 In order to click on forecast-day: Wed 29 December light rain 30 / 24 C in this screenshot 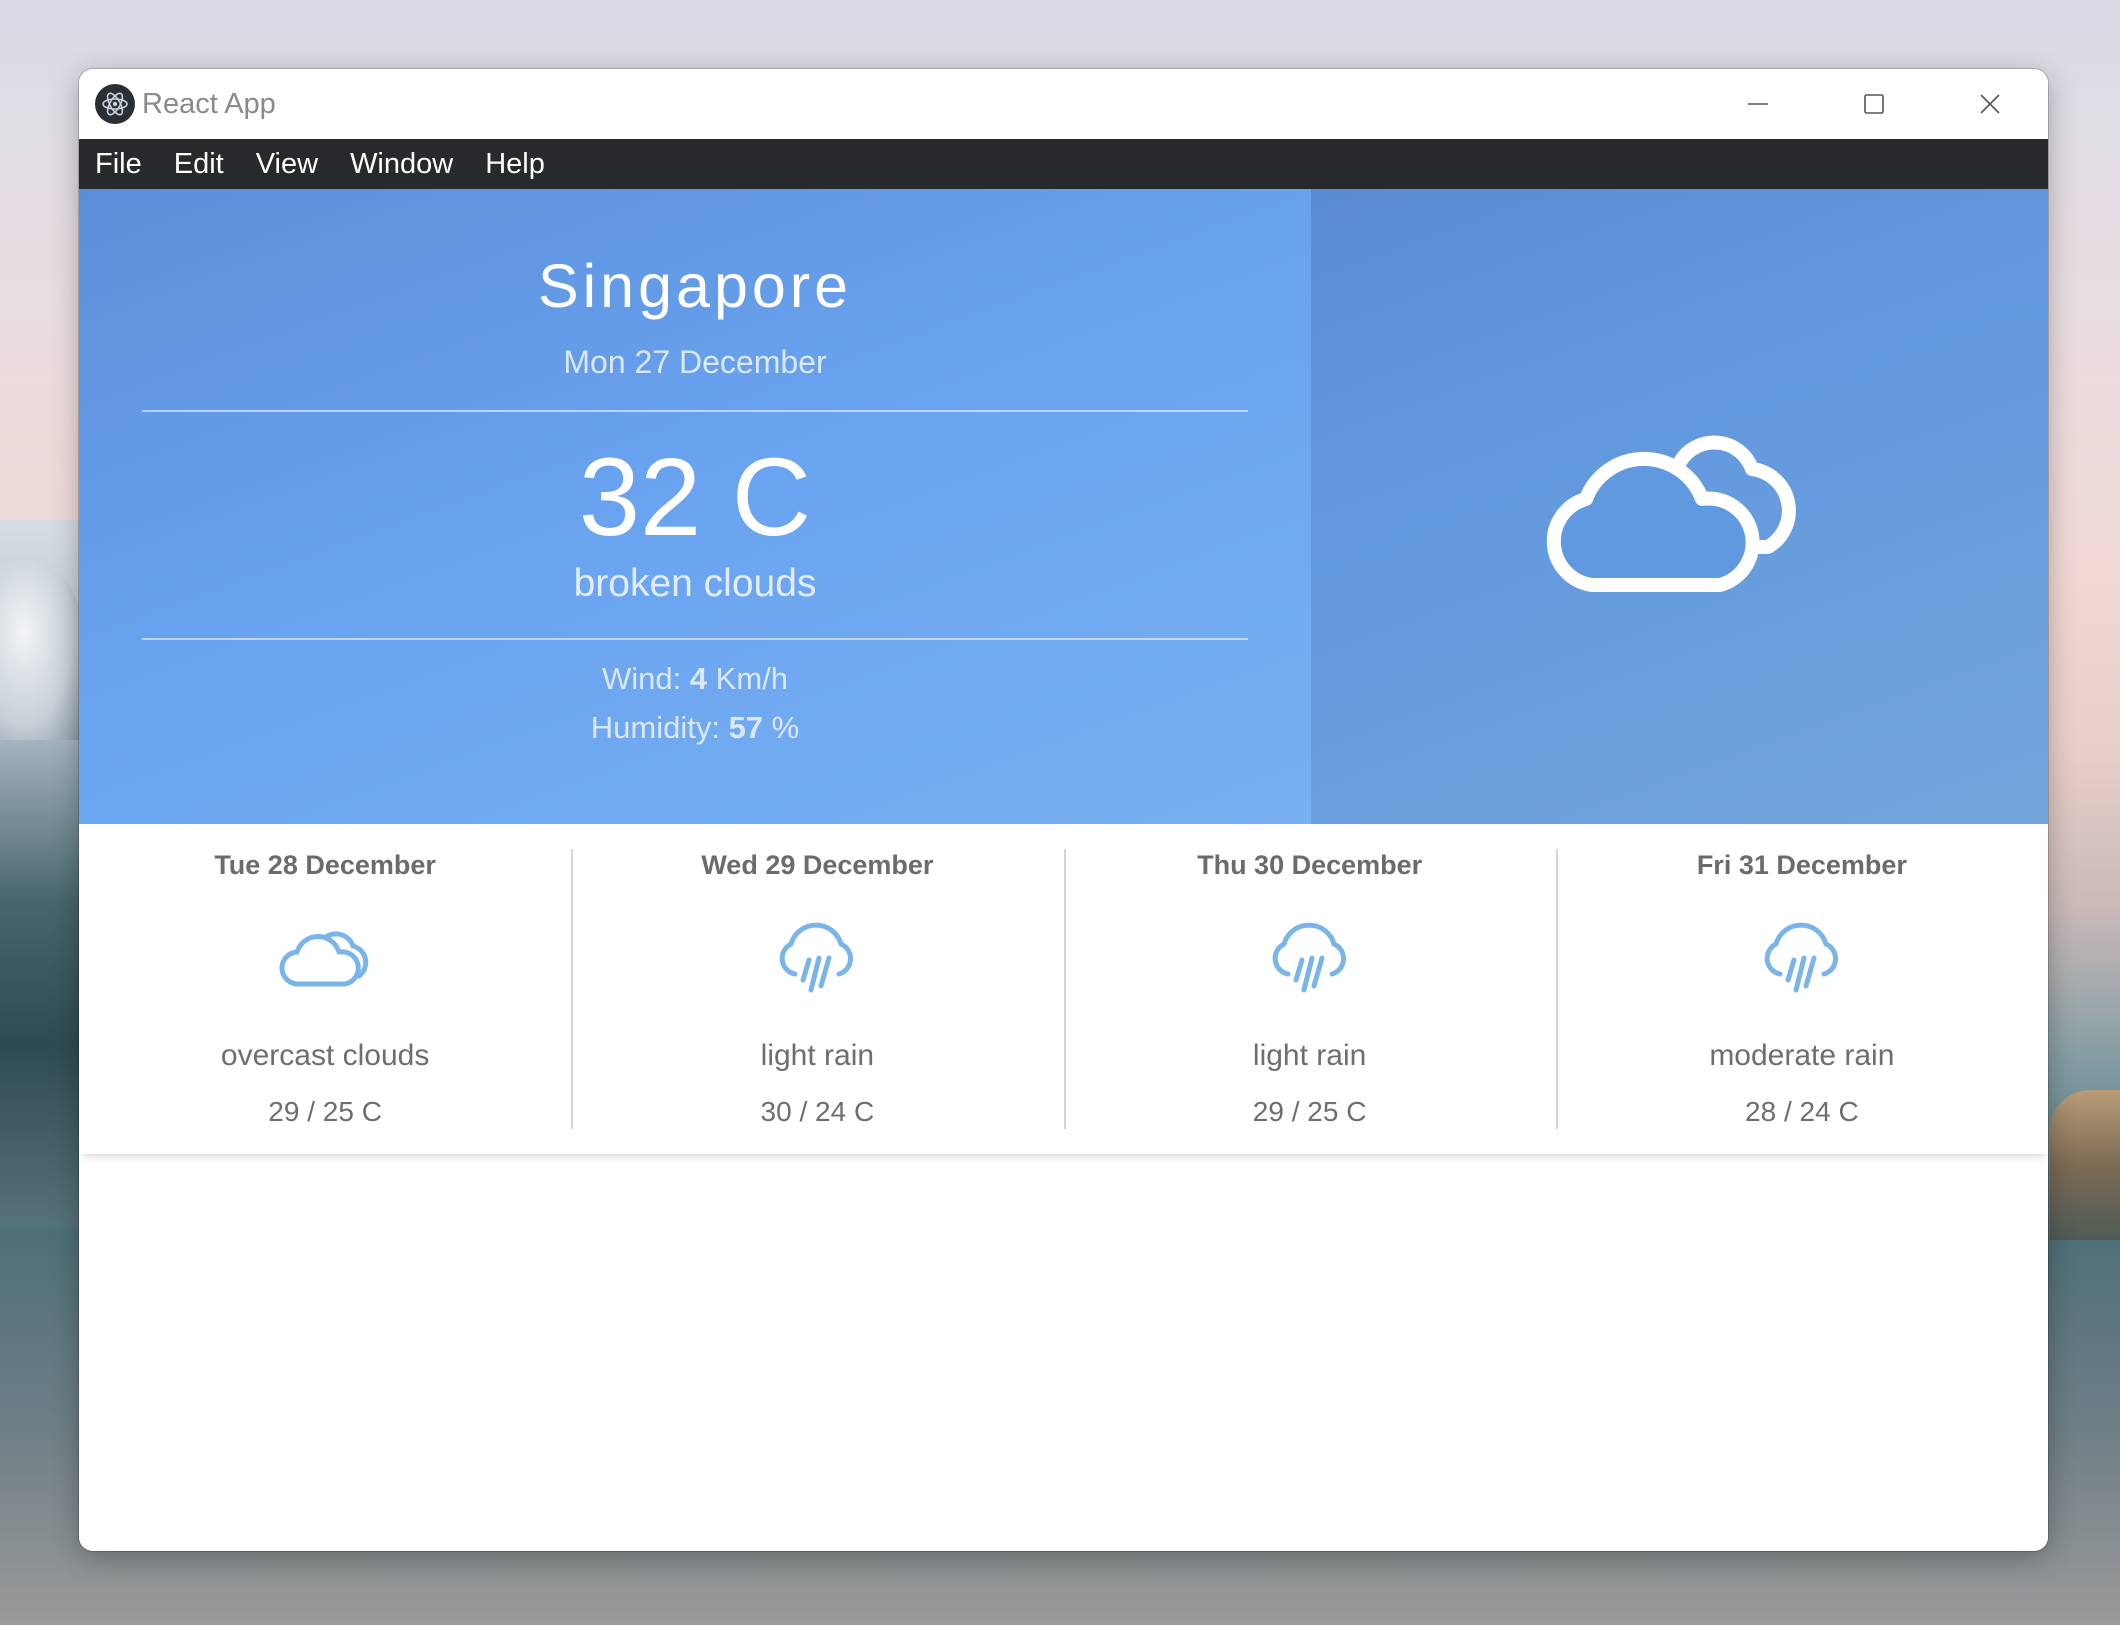, I will do `click(817, 989)`.